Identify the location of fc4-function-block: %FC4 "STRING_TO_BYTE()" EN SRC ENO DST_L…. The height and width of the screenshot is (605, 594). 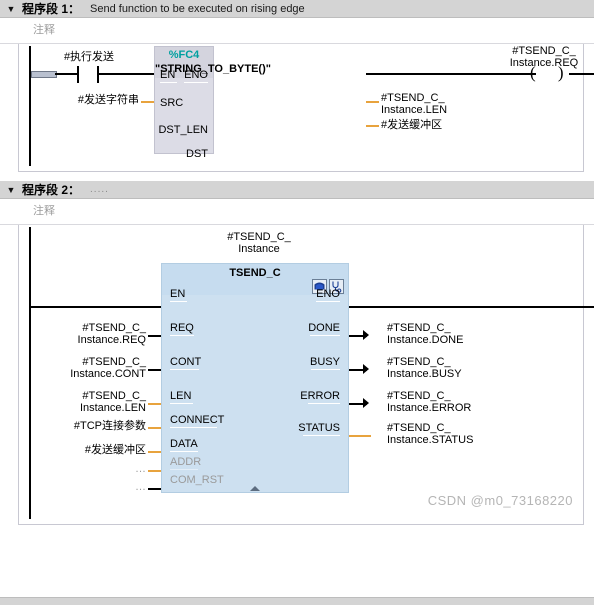
(212, 103).